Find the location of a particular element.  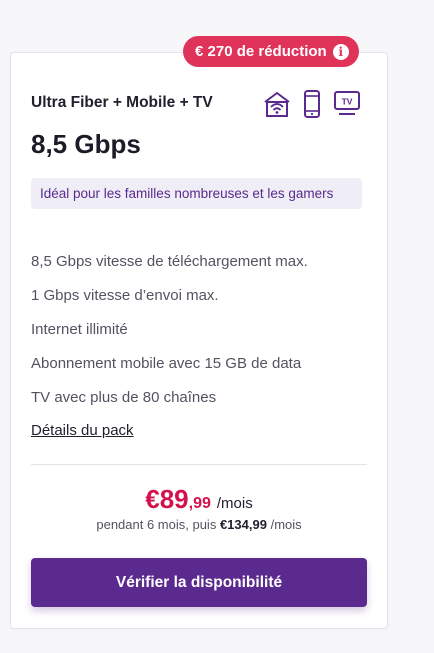

divider is located at coordinates (199, 464).